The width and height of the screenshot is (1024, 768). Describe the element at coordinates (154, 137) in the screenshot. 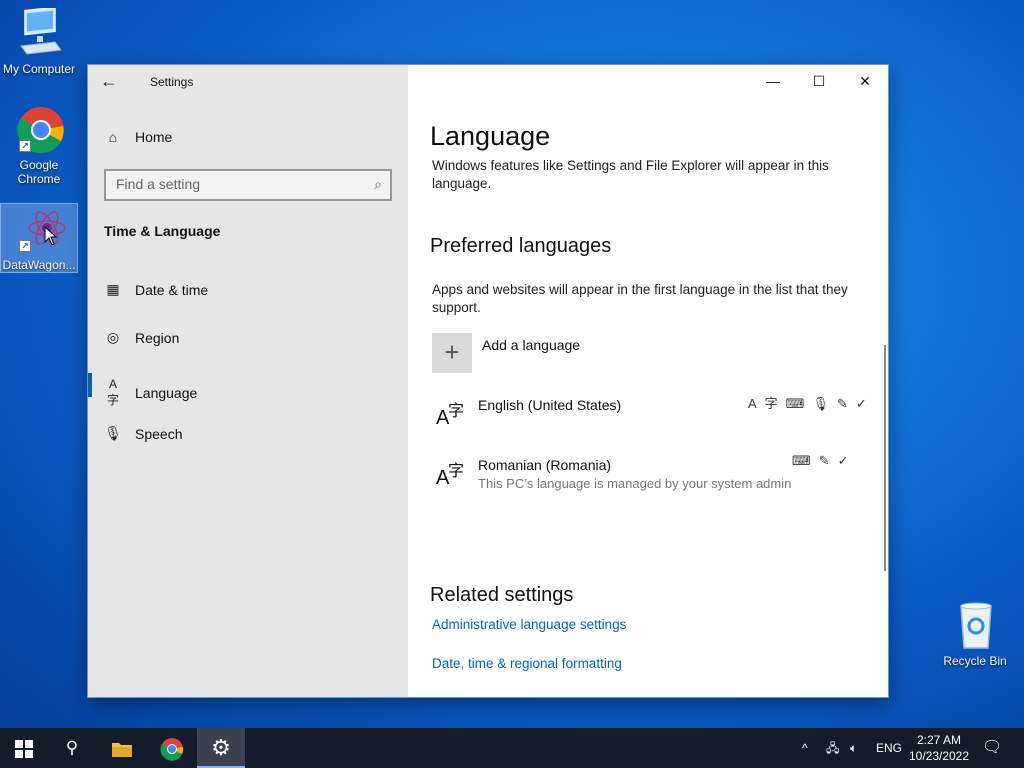

I see `nav-home-label: Home` at that location.